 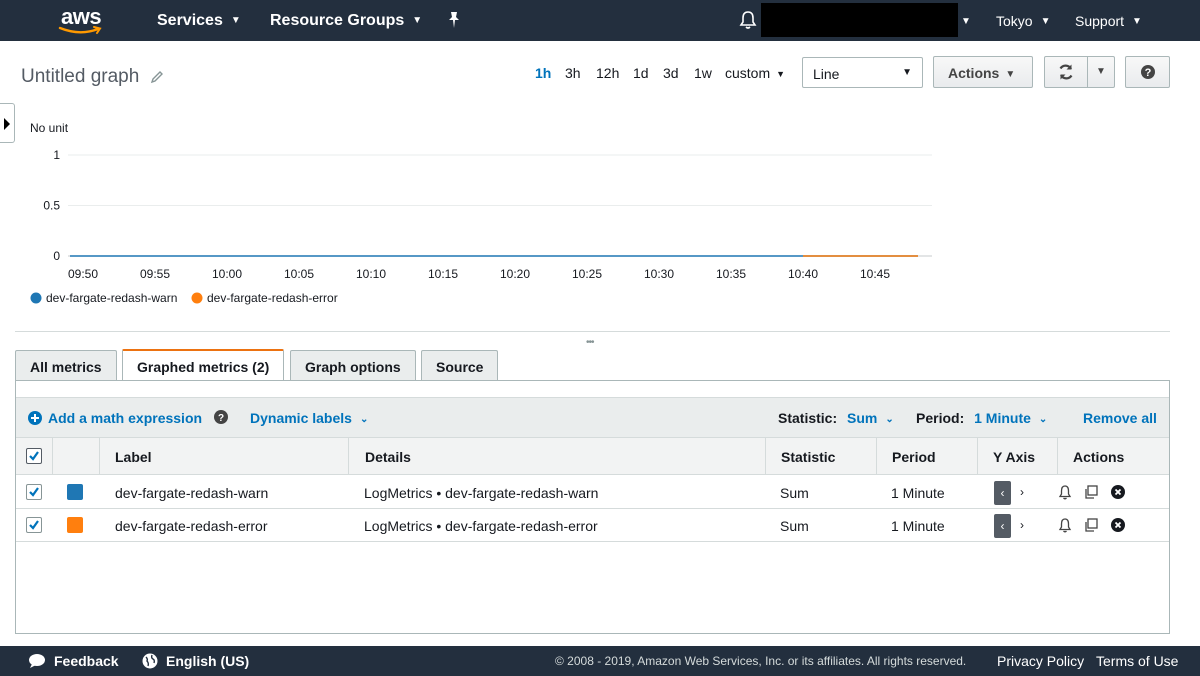 I want to click on range-12h: 12h, so click(x=607, y=73).